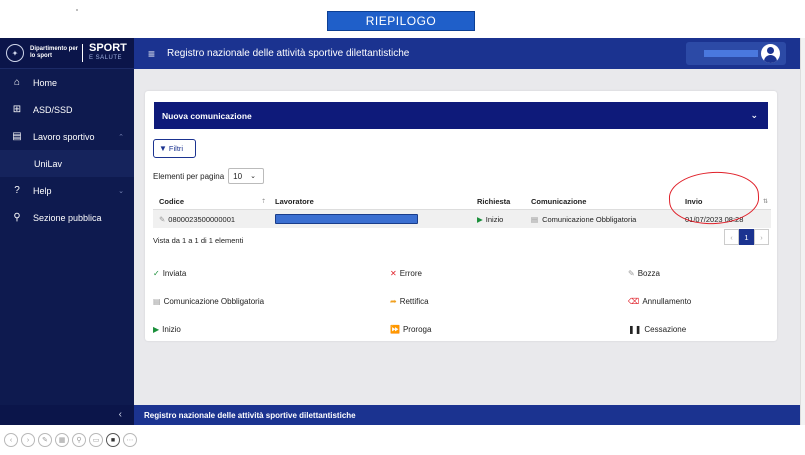  What do you see at coordinates (42, 190) in the screenshot?
I see `sidebar-item-label: Help` at bounding box center [42, 190].